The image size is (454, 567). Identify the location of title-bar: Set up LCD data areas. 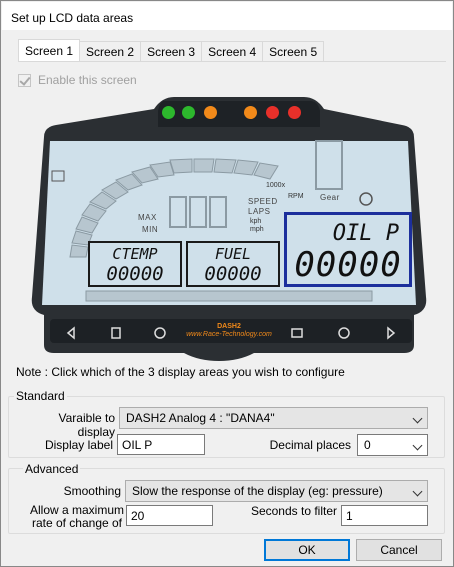
(227, 16).